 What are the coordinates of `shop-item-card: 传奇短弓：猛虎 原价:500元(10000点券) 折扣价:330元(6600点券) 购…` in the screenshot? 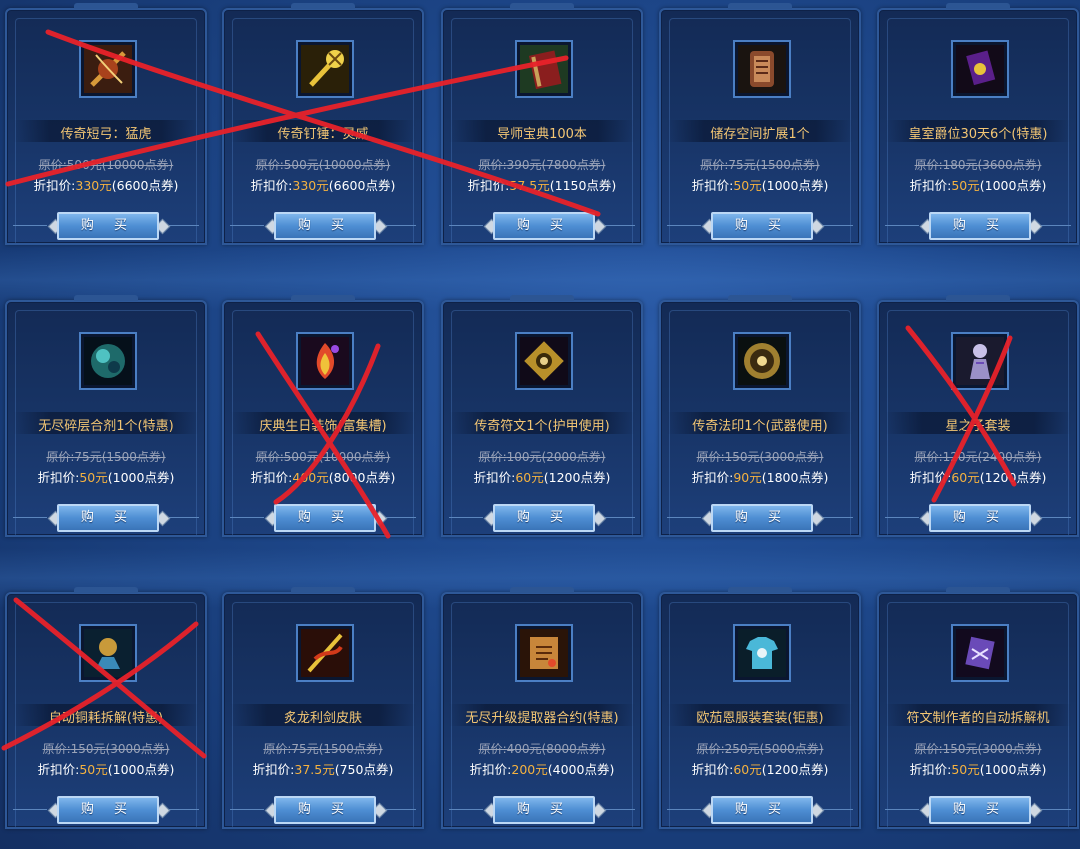 It's located at (106, 126).